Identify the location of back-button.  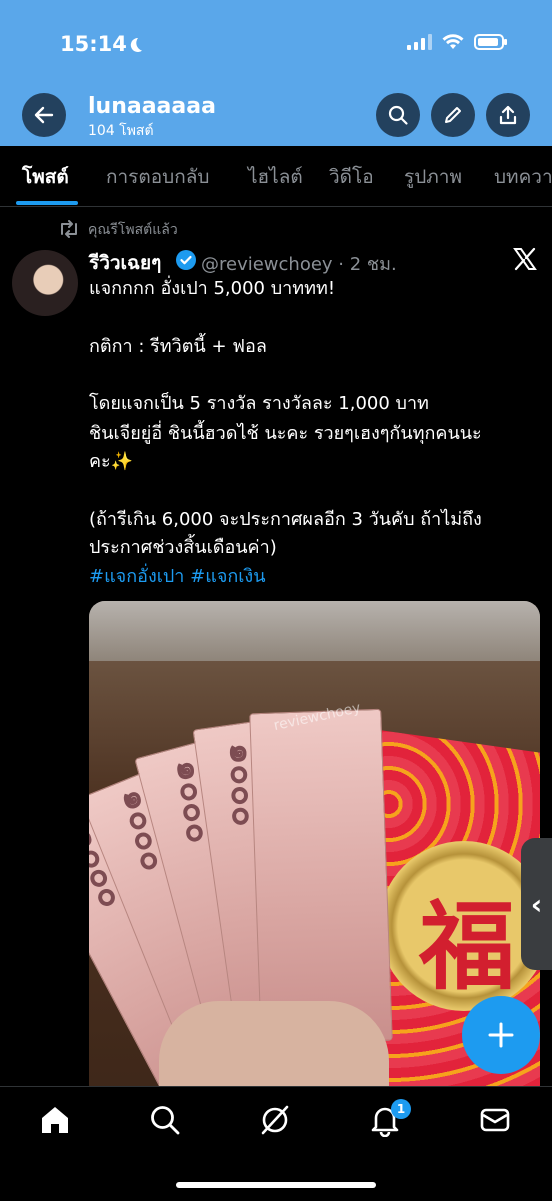
(44, 115).